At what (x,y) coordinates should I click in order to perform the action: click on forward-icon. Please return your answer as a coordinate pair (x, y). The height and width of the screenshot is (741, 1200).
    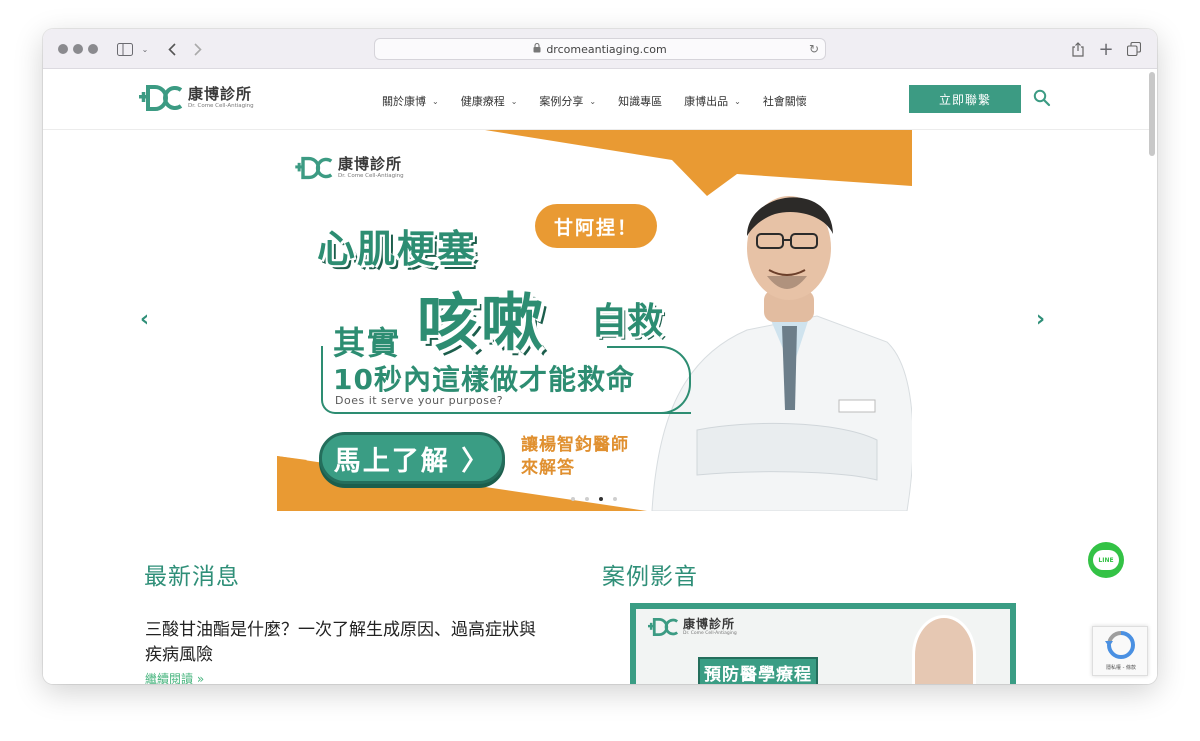
    Looking at the image, I should click on (198, 49).